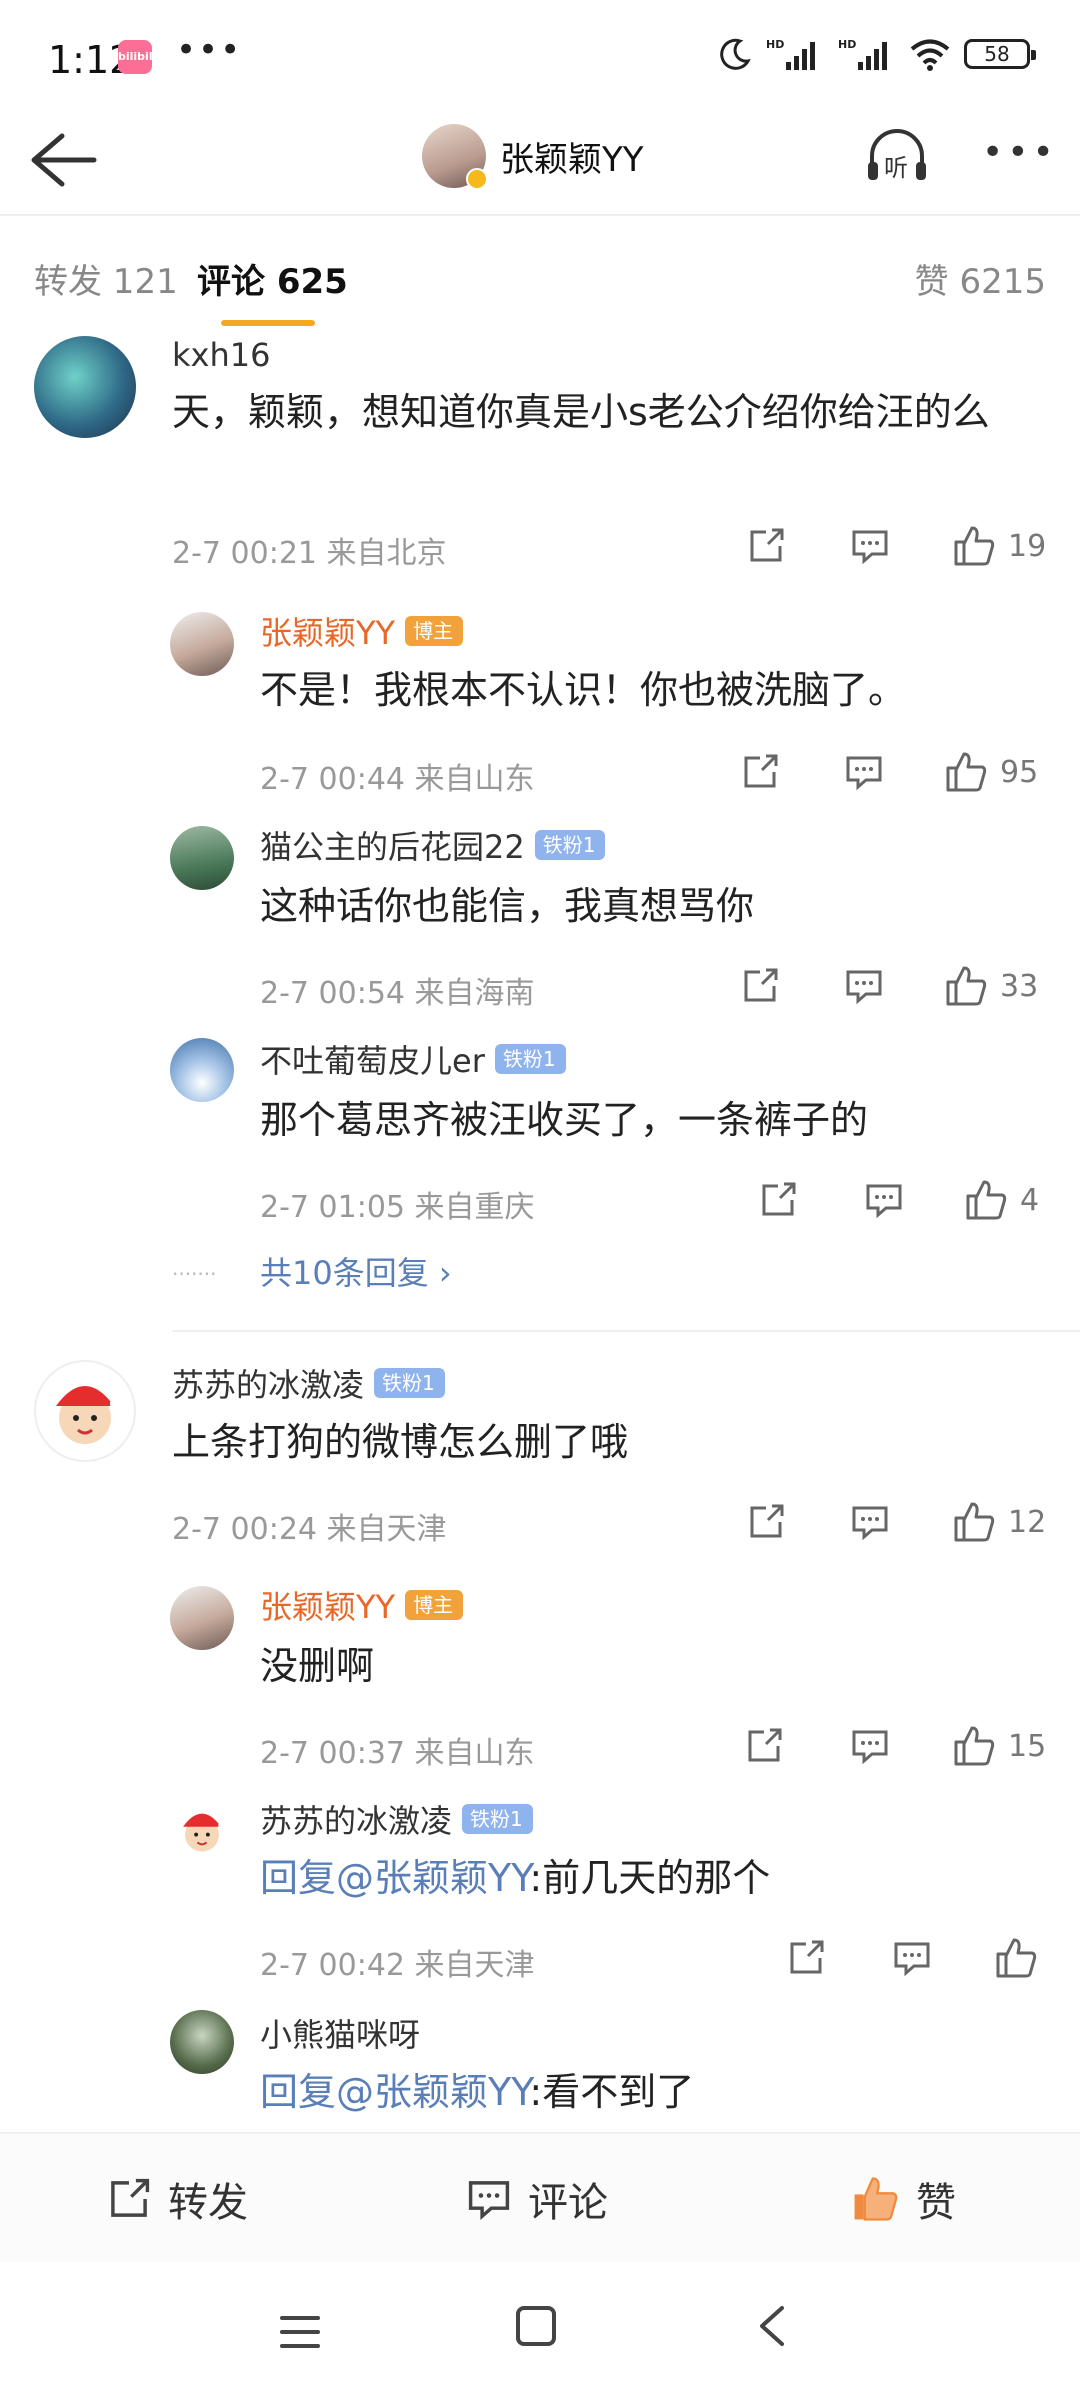 This screenshot has height=2400, width=1080. I want to click on like-count: 95, so click(1019, 772).